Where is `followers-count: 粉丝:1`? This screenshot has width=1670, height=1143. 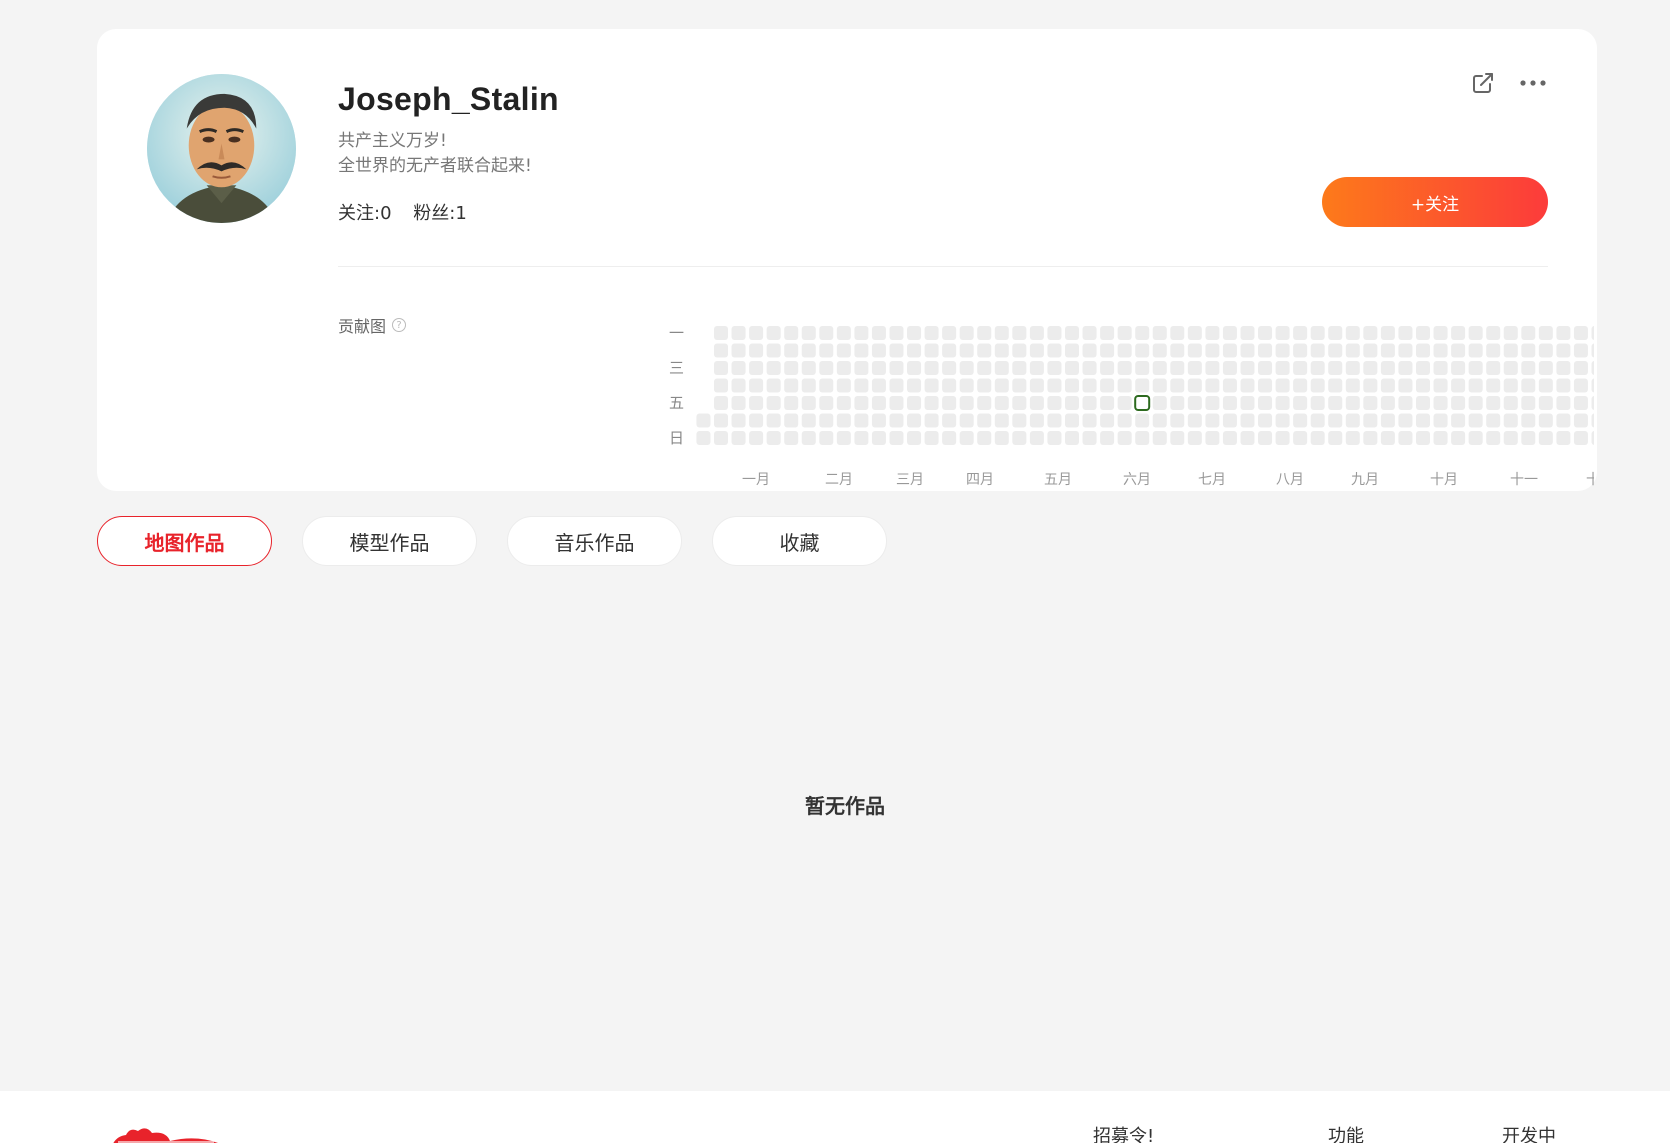 followers-count: 粉丝:1 is located at coordinates (440, 213).